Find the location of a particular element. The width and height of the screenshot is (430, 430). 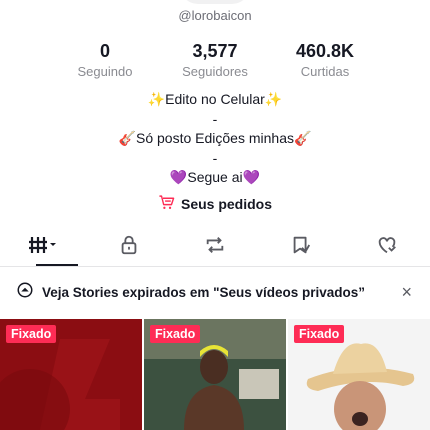

stat-likes: 460.8K Curtidas is located at coordinates (325, 59).